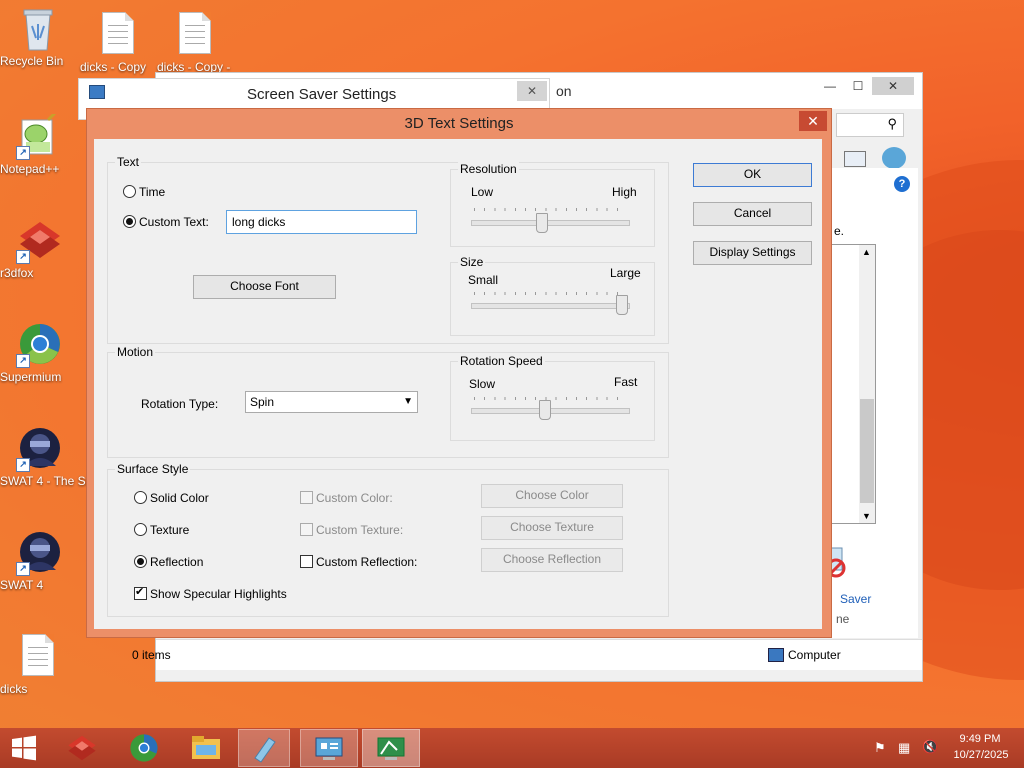  I want to click on custom-reflection-checkbox, so click(306, 561).